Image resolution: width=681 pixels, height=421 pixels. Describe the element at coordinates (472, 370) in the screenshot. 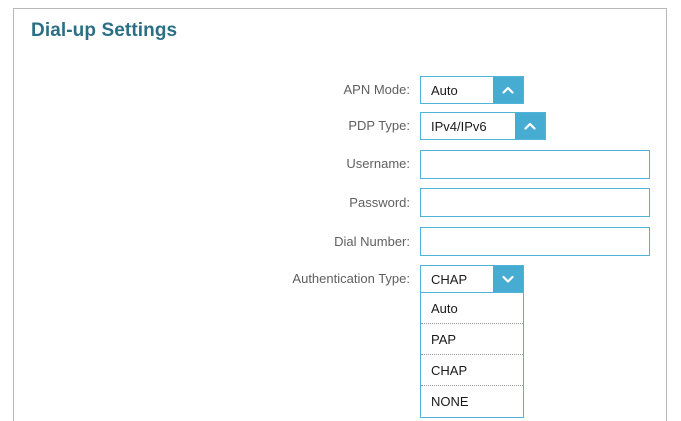

I see `option-chap: CHAP` at that location.